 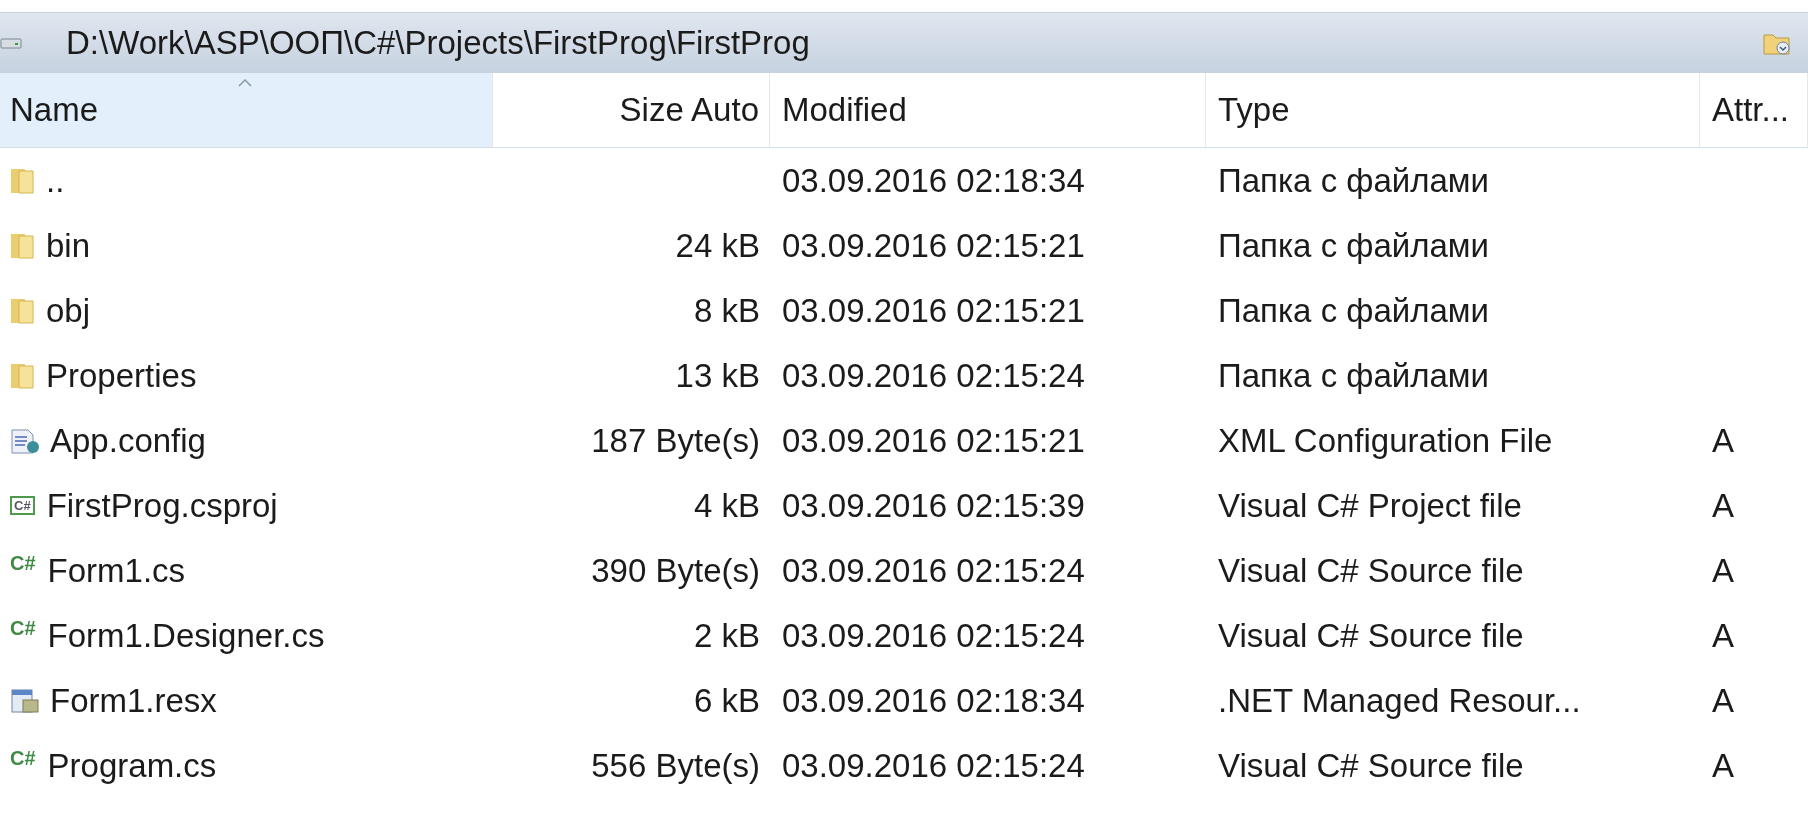 What do you see at coordinates (438, 43) in the screenshot?
I see `path-text: D:\Work\ASP\OOП\C#\Projects\FirstProg\FirstProg` at bounding box center [438, 43].